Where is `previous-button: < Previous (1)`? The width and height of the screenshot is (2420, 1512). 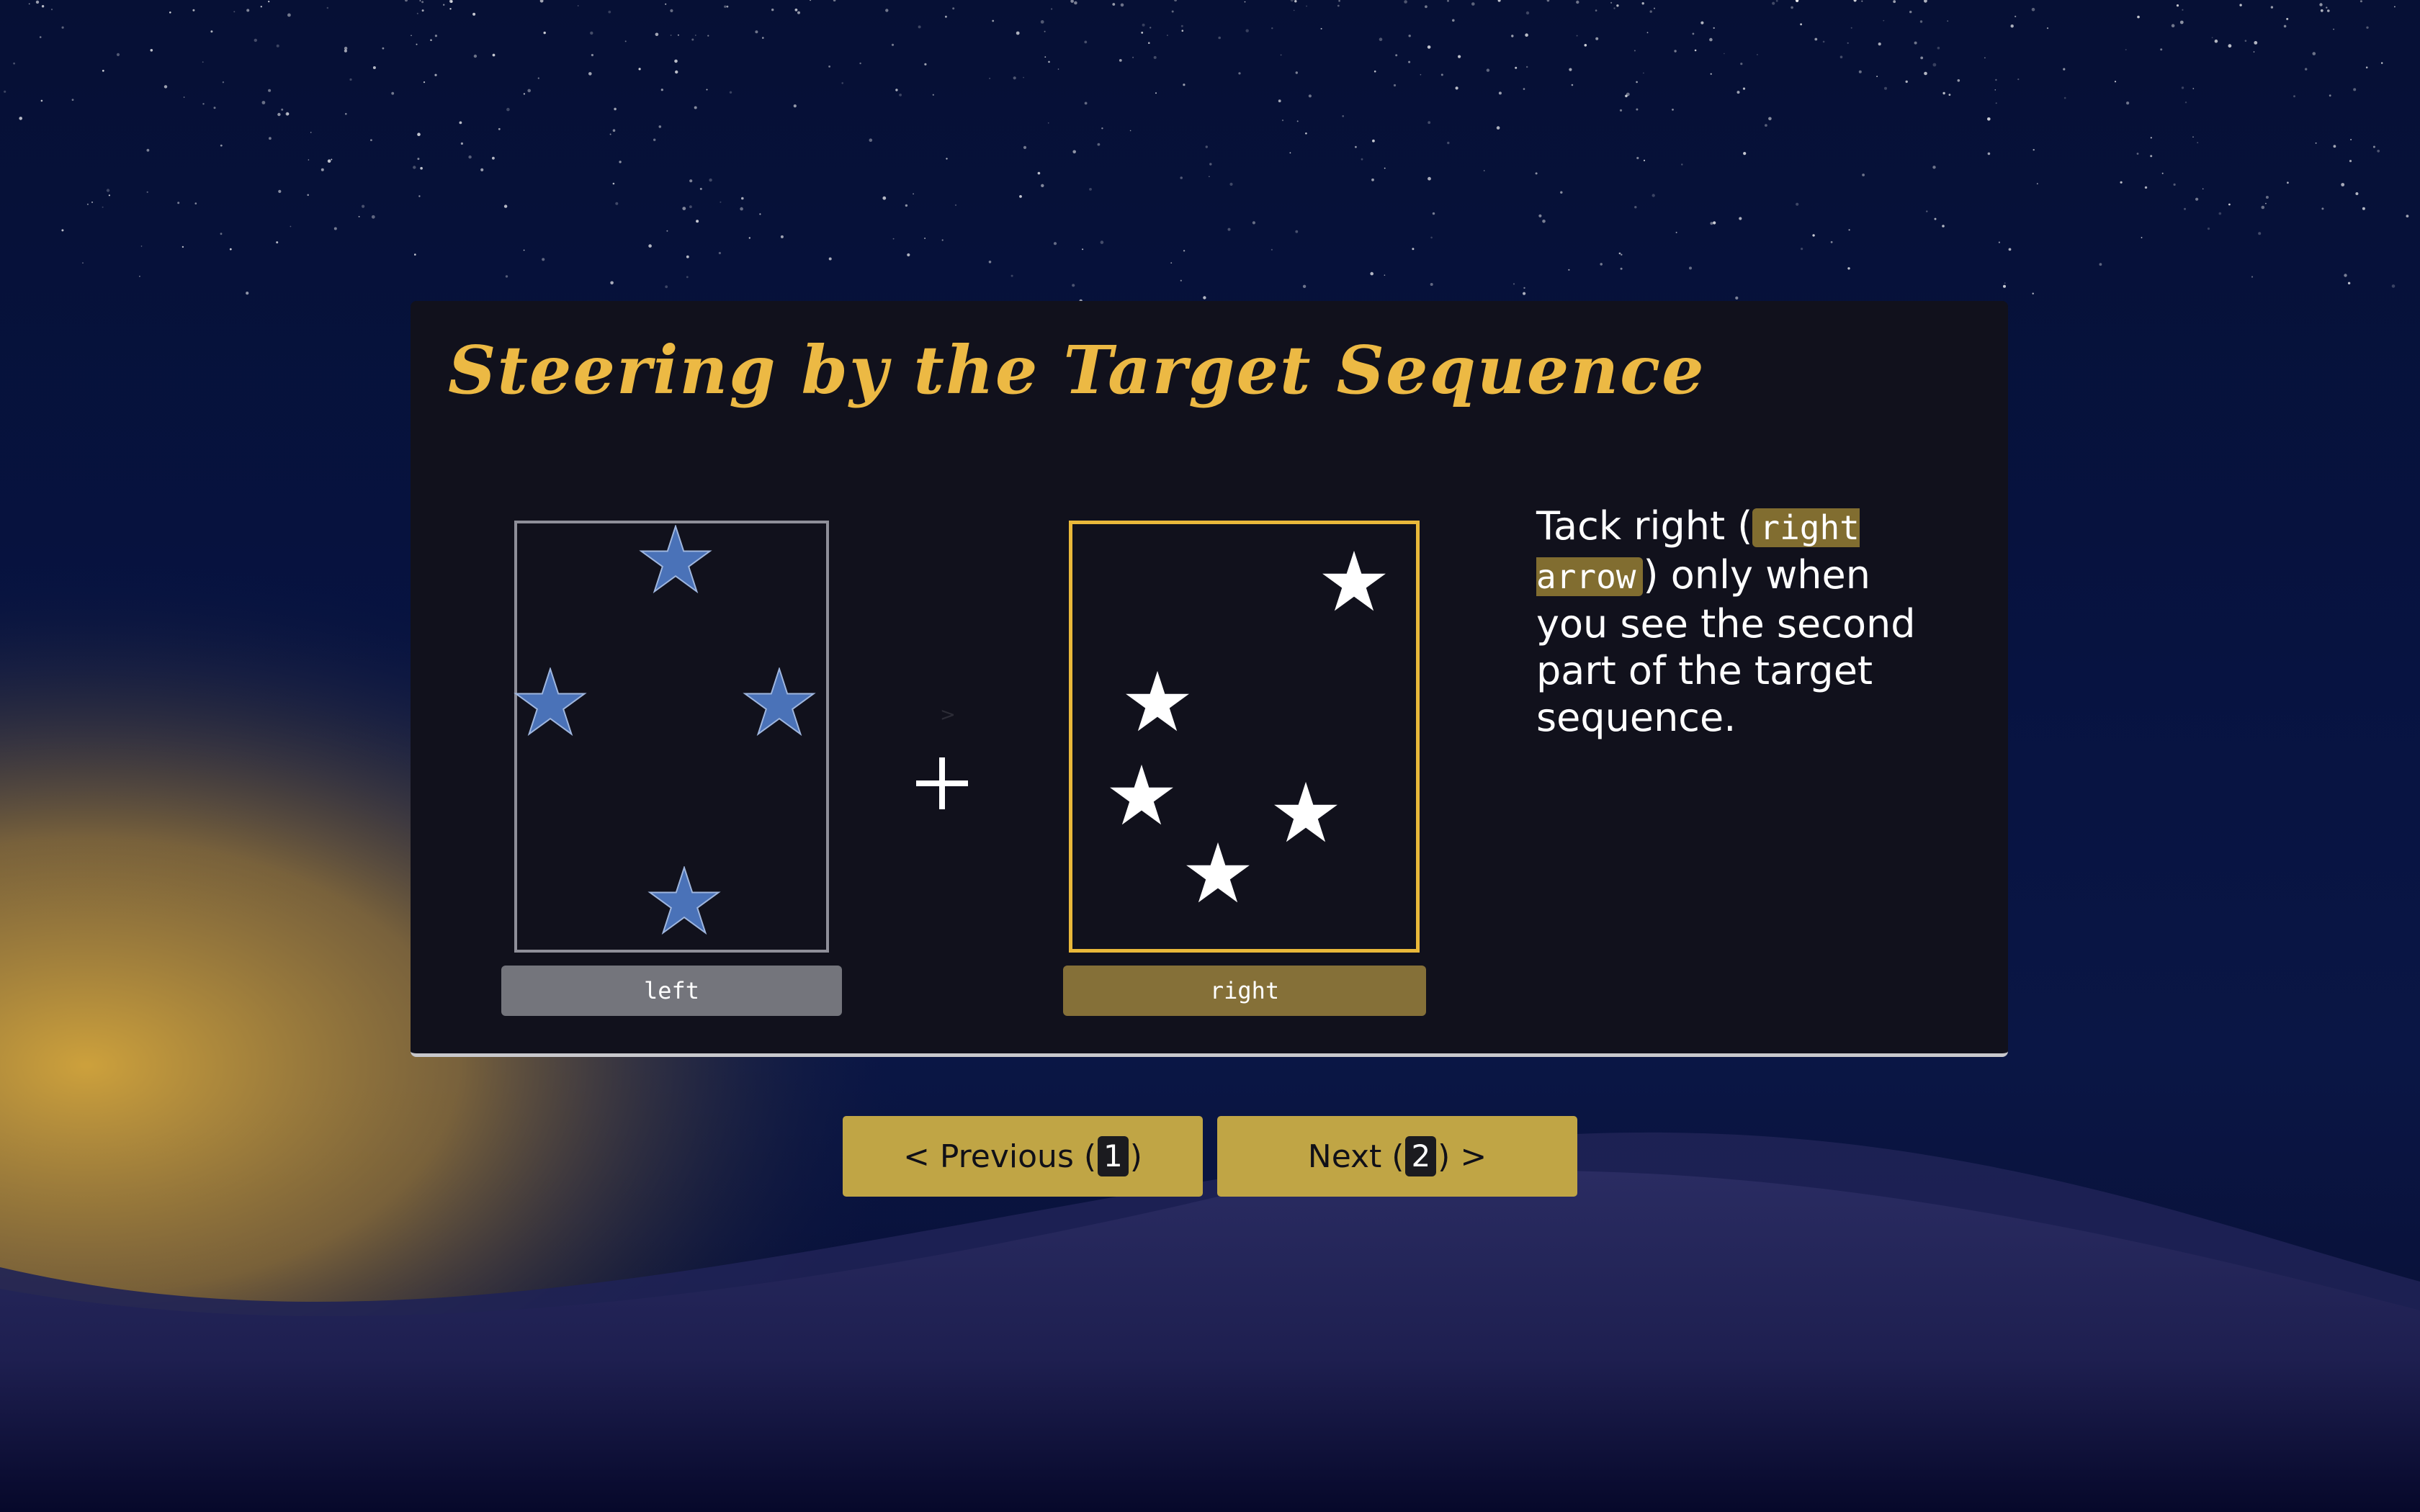 previous-button: < Previous (1) is located at coordinates (1023, 1156).